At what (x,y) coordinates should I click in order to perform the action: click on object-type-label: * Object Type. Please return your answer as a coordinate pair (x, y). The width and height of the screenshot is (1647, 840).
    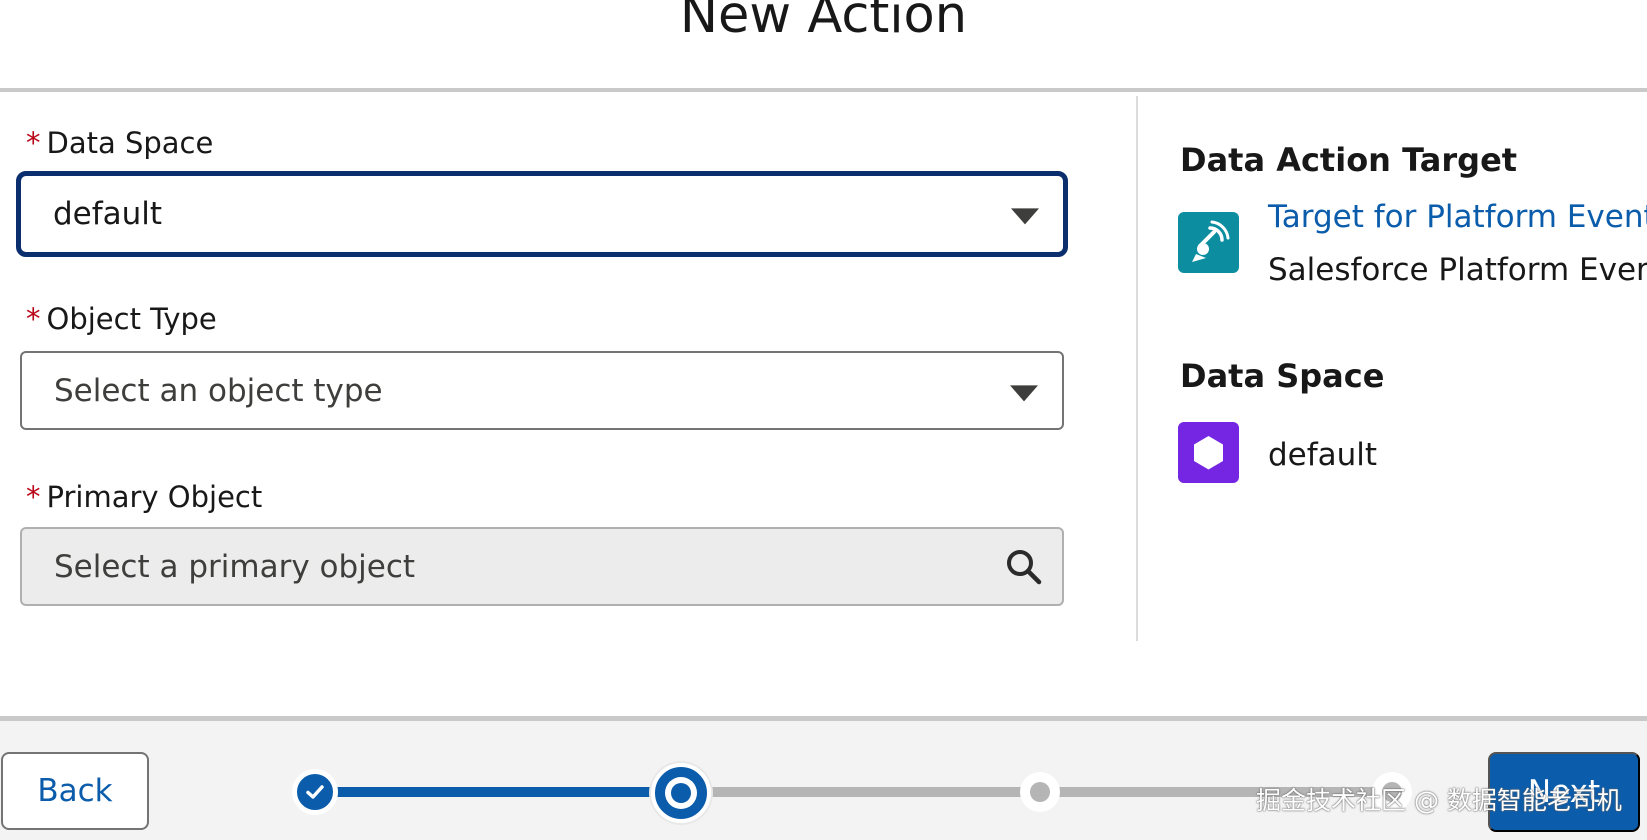
    Looking at the image, I should click on (121, 319).